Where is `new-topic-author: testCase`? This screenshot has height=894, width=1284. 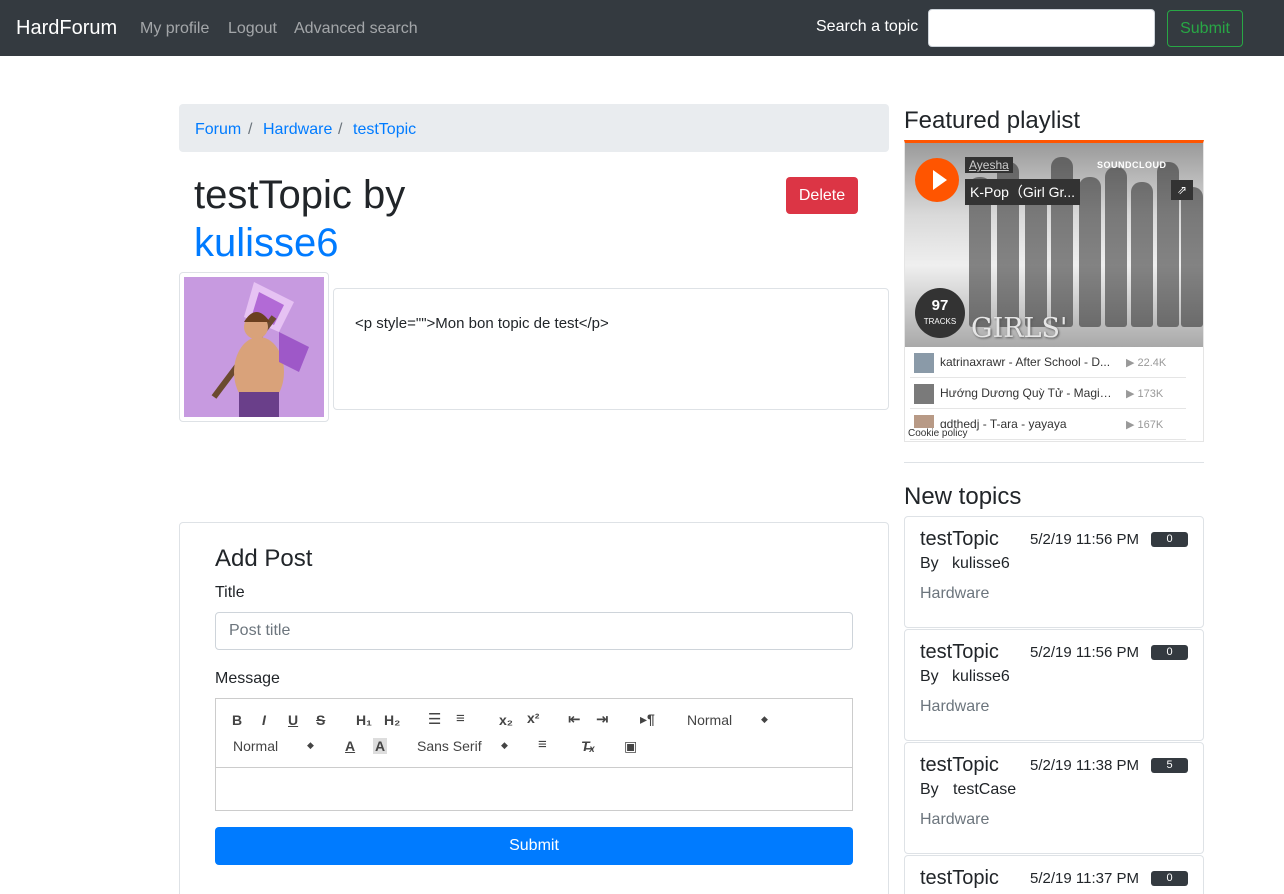
new-topic-author: testCase is located at coordinates (985, 789).